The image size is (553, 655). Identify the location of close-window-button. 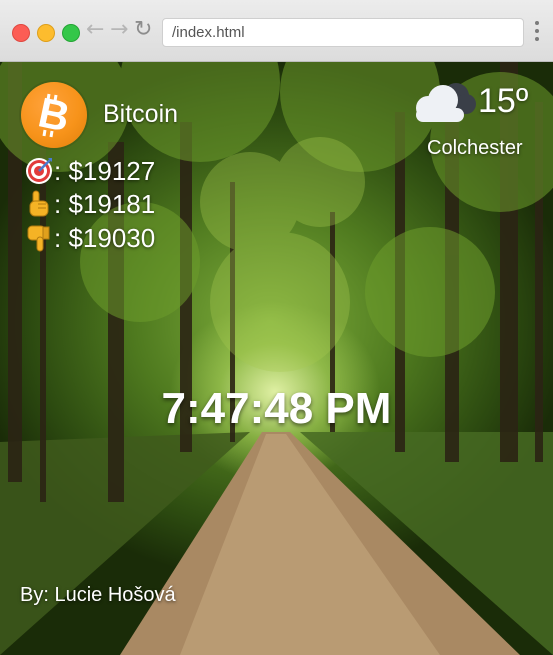
(21, 33).